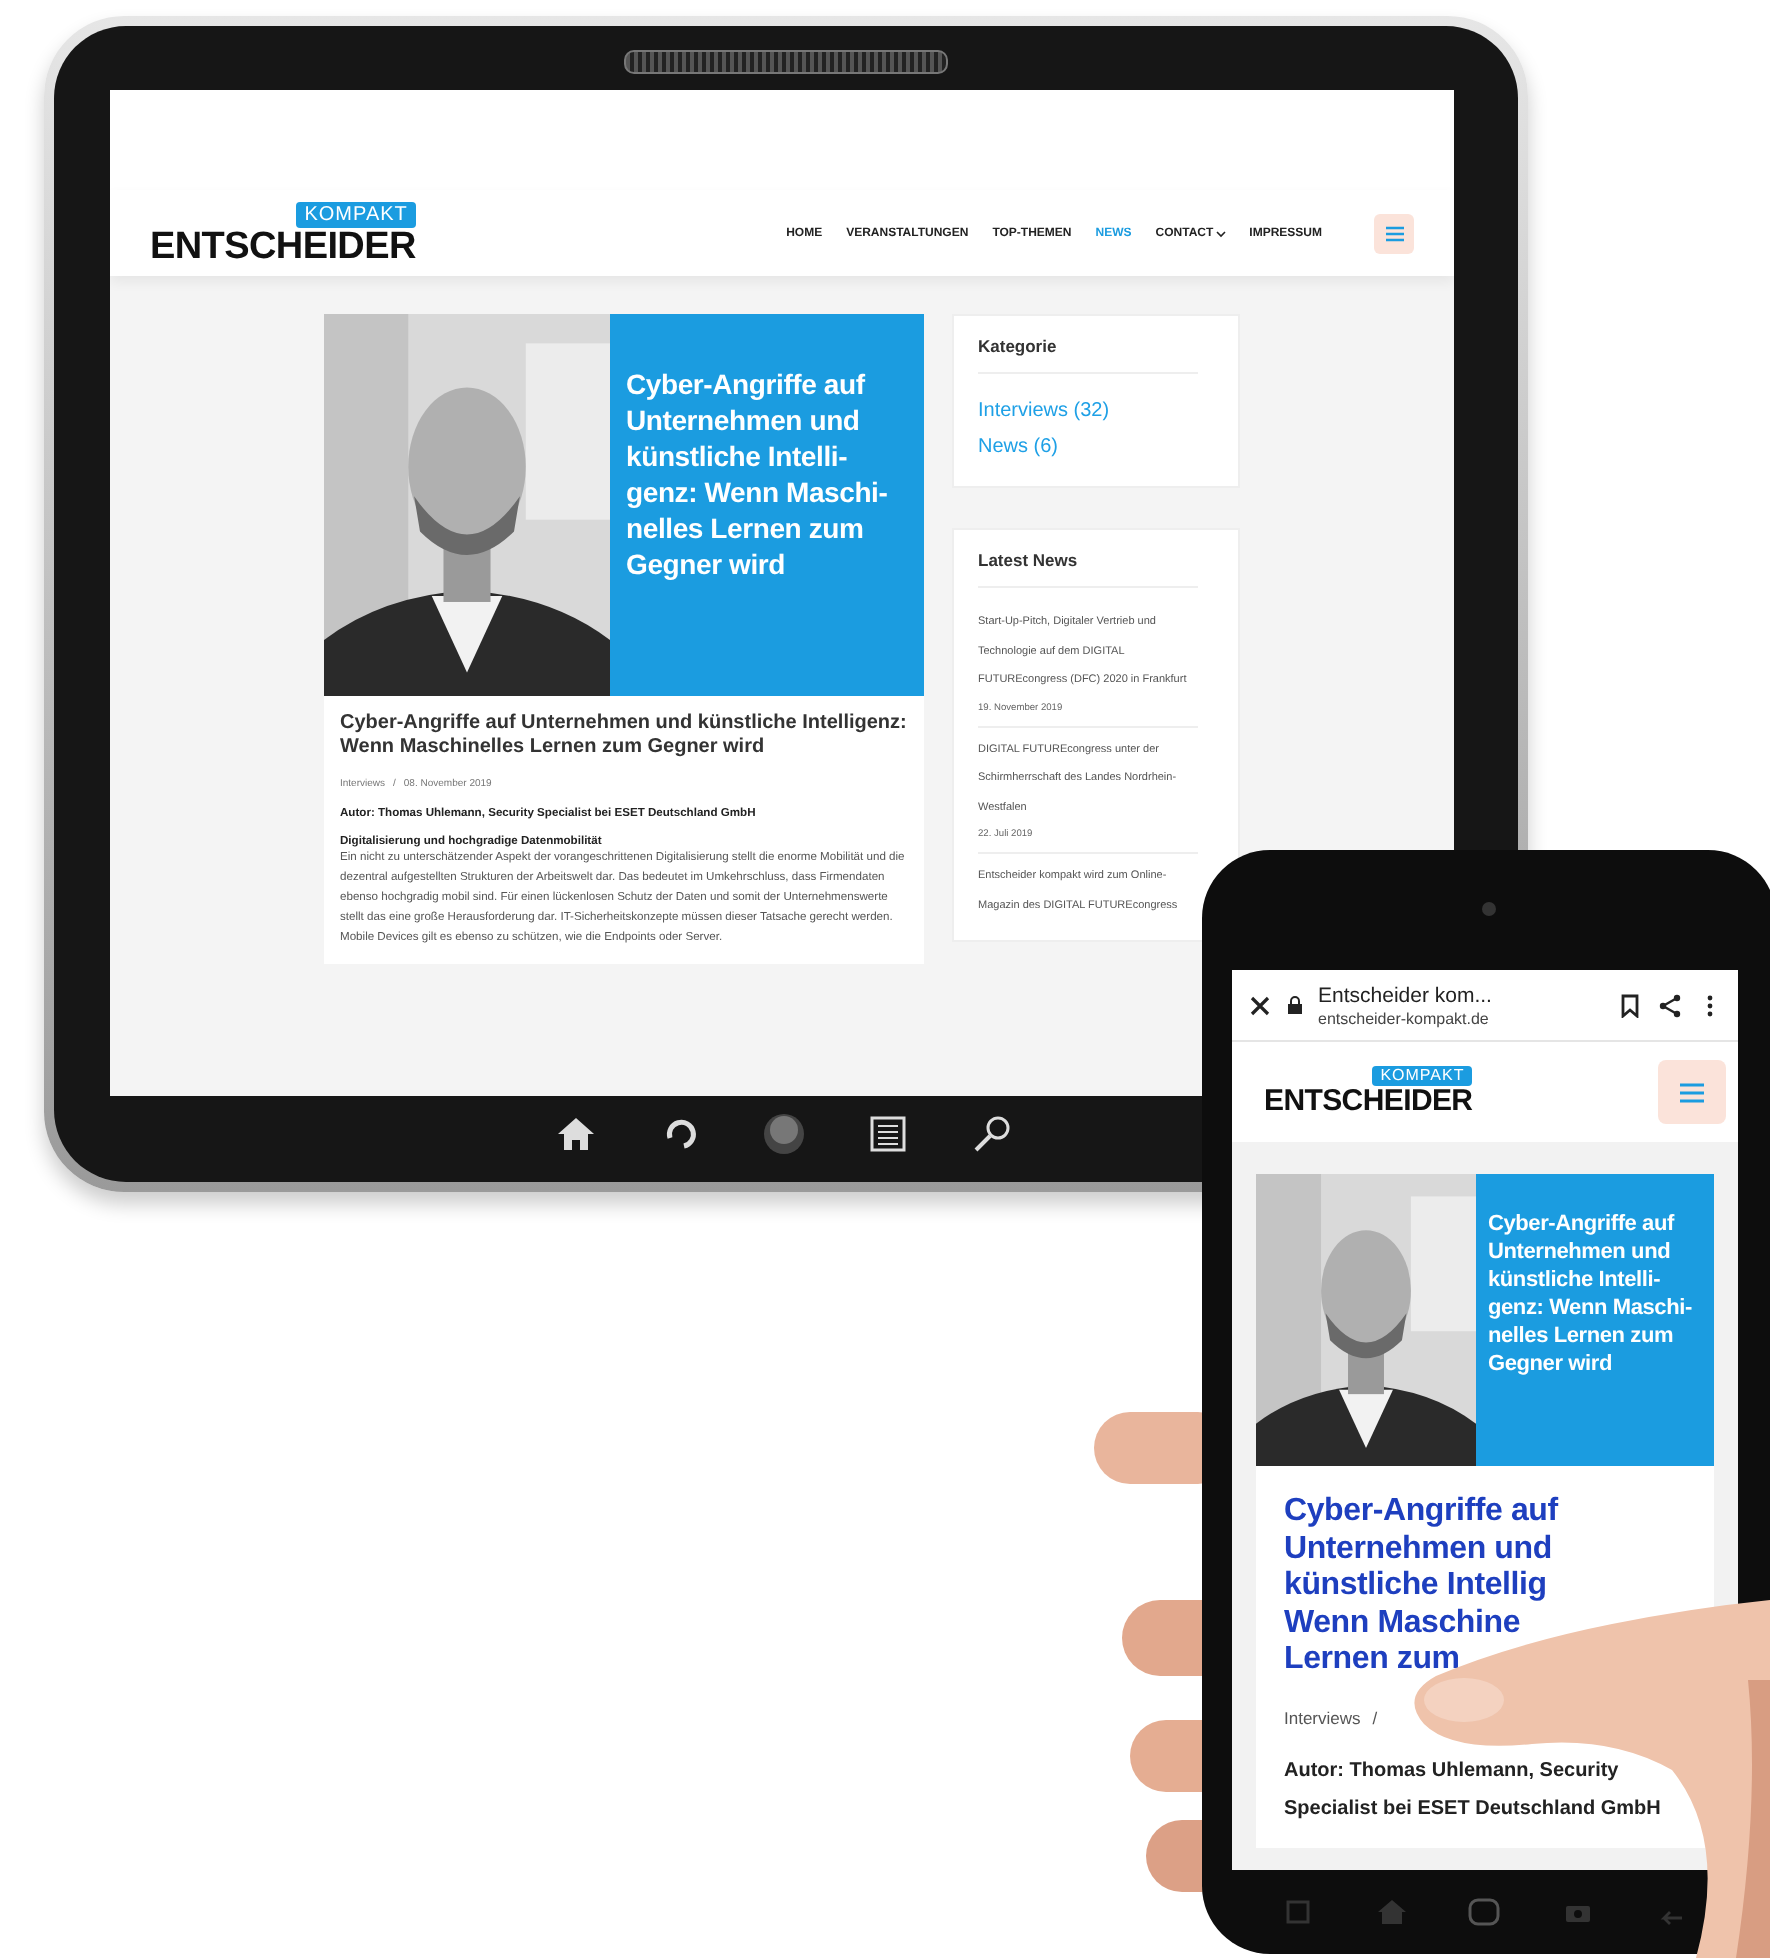 The image size is (1770, 1958). What do you see at coordinates (1404, 1018) in the screenshot?
I see `url-text: entscheider-kompakt.de` at bounding box center [1404, 1018].